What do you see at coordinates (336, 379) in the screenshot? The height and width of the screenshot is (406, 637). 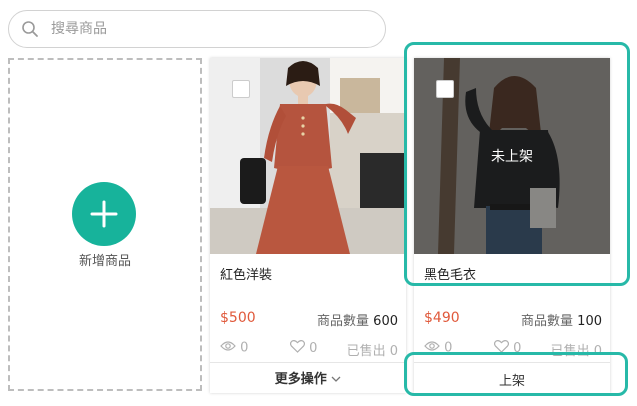 I see `chevron-down-icon` at bounding box center [336, 379].